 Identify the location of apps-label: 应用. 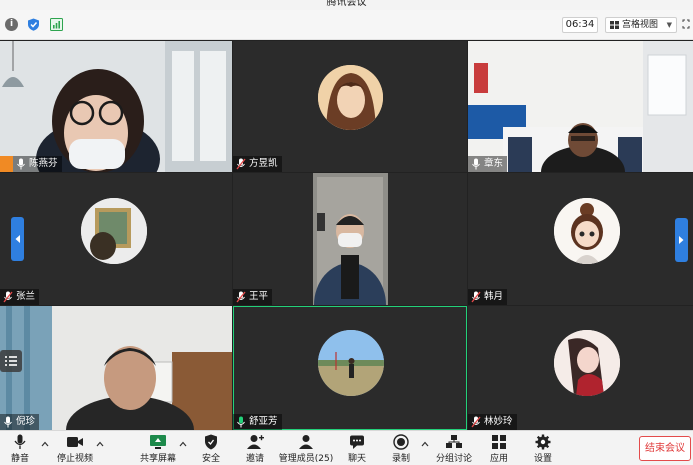
(498, 459).